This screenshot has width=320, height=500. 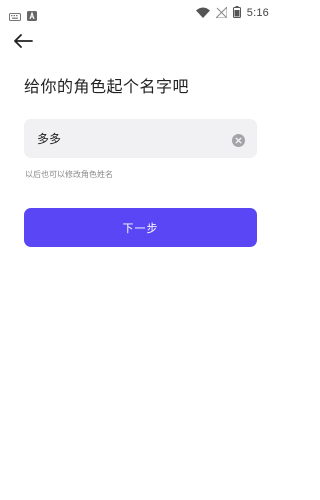 I want to click on status-time: 5:16, so click(x=257, y=12).